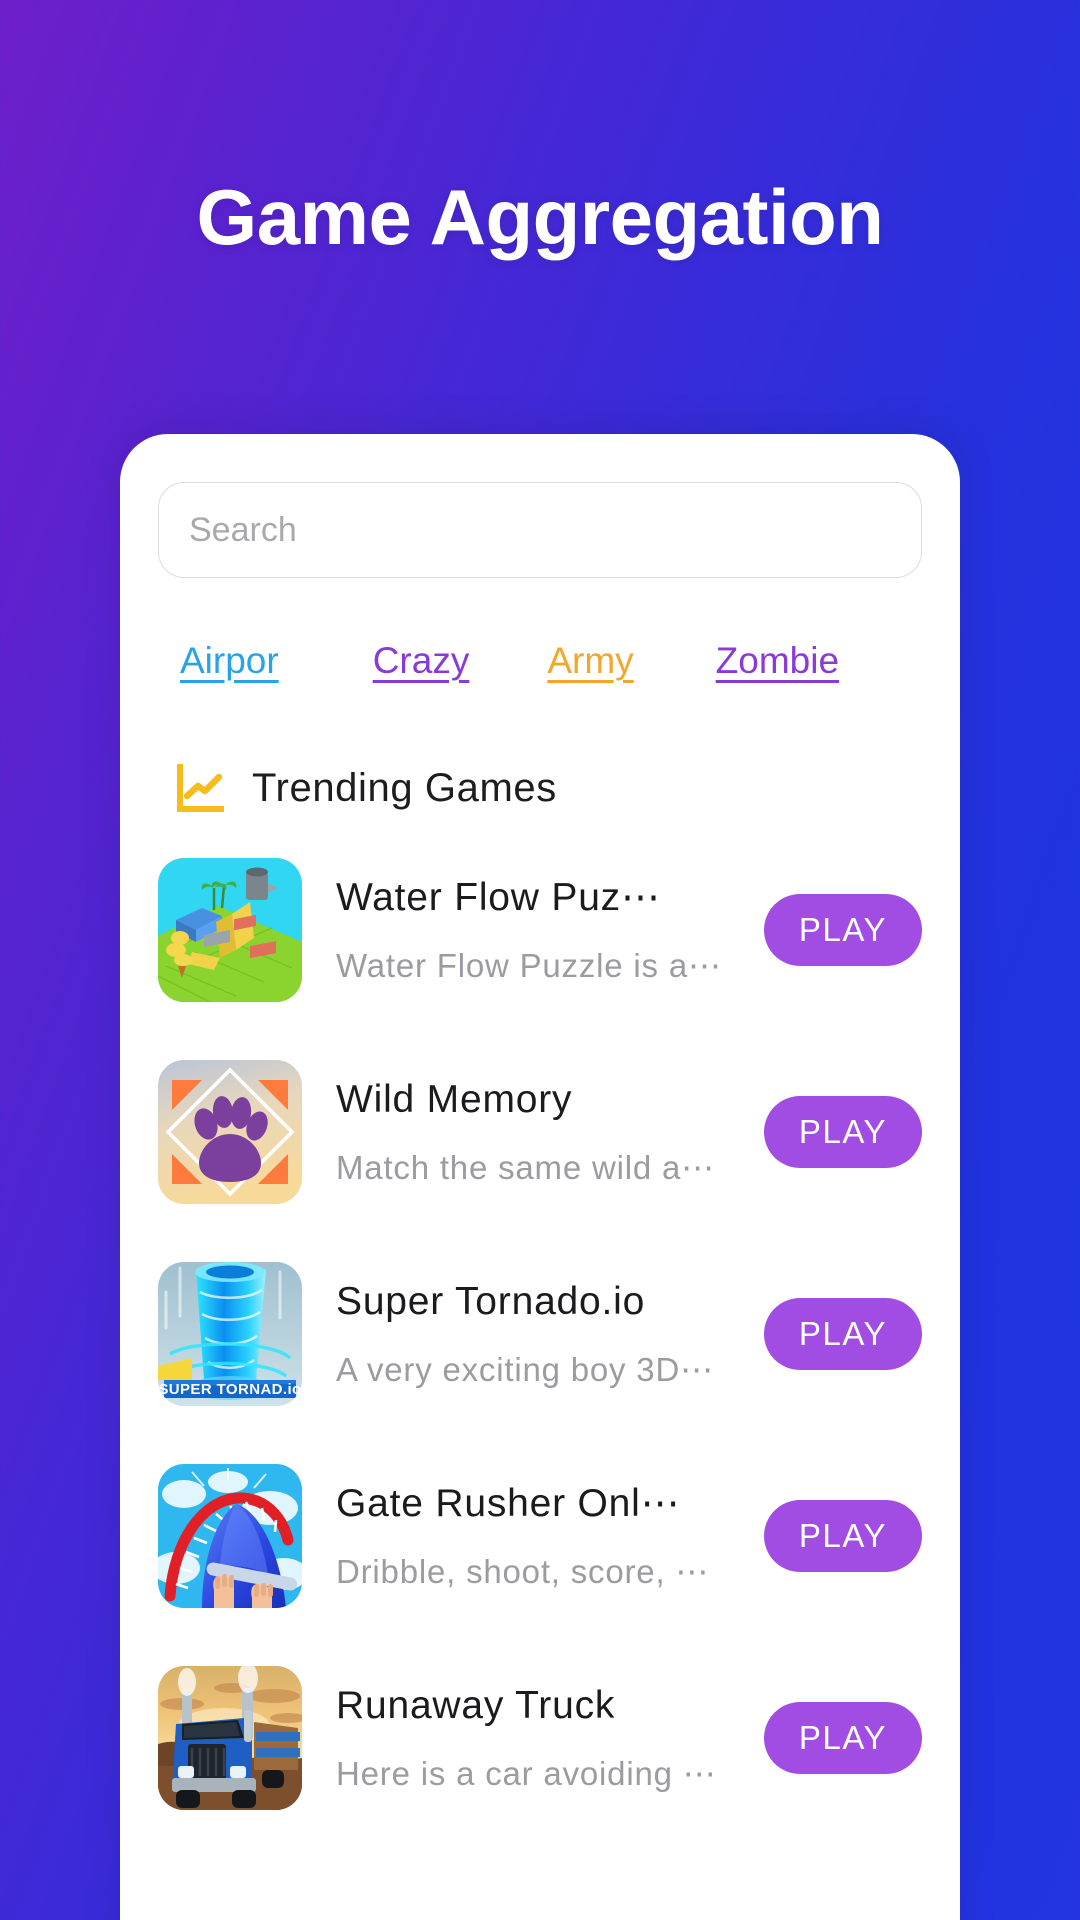 The width and height of the screenshot is (1080, 1920). What do you see at coordinates (525, 1369) in the screenshot?
I see `game-description: A very exciting boy 3D⋯` at bounding box center [525, 1369].